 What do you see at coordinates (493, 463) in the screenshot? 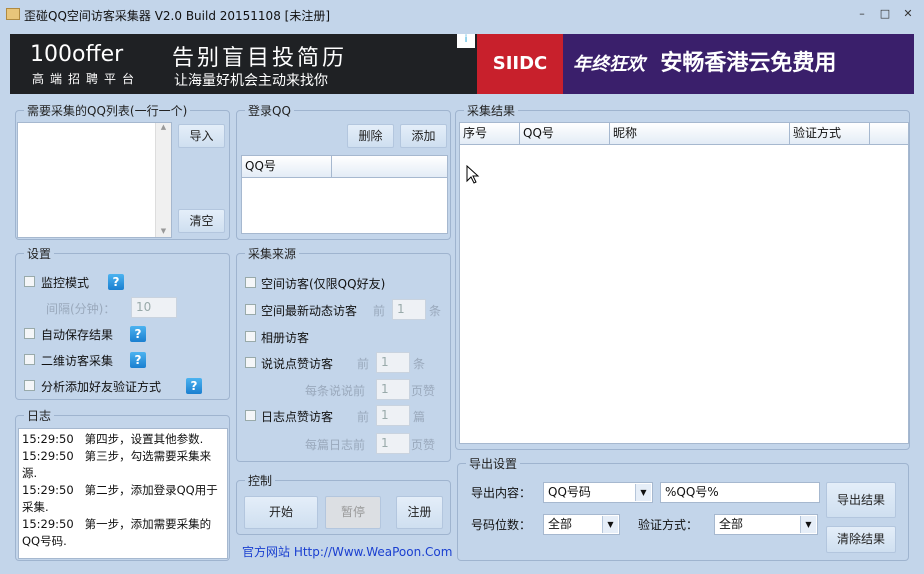
I see `group-label: 导出设置` at bounding box center [493, 463].